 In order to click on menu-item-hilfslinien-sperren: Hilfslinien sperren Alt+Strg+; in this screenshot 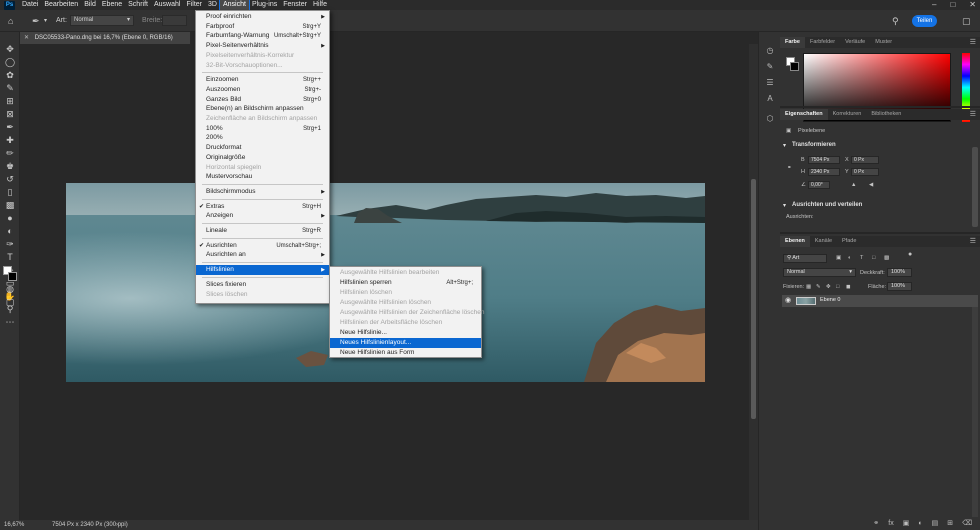, I will do `click(405, 283)`.